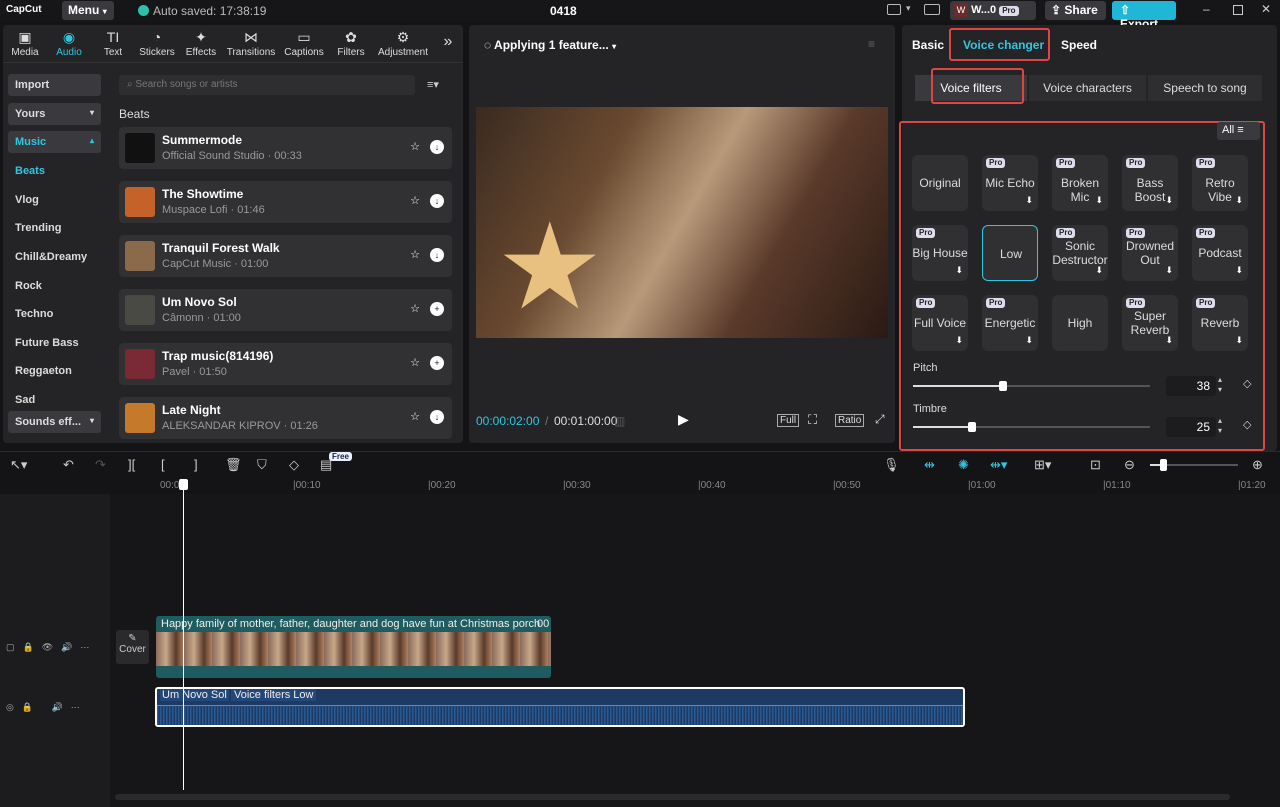  What do you see at coordinates (940, 253) in the screenshot?
I see `voice-filter-item: Pro Big House ⬇` at bounding box center [940, 253].